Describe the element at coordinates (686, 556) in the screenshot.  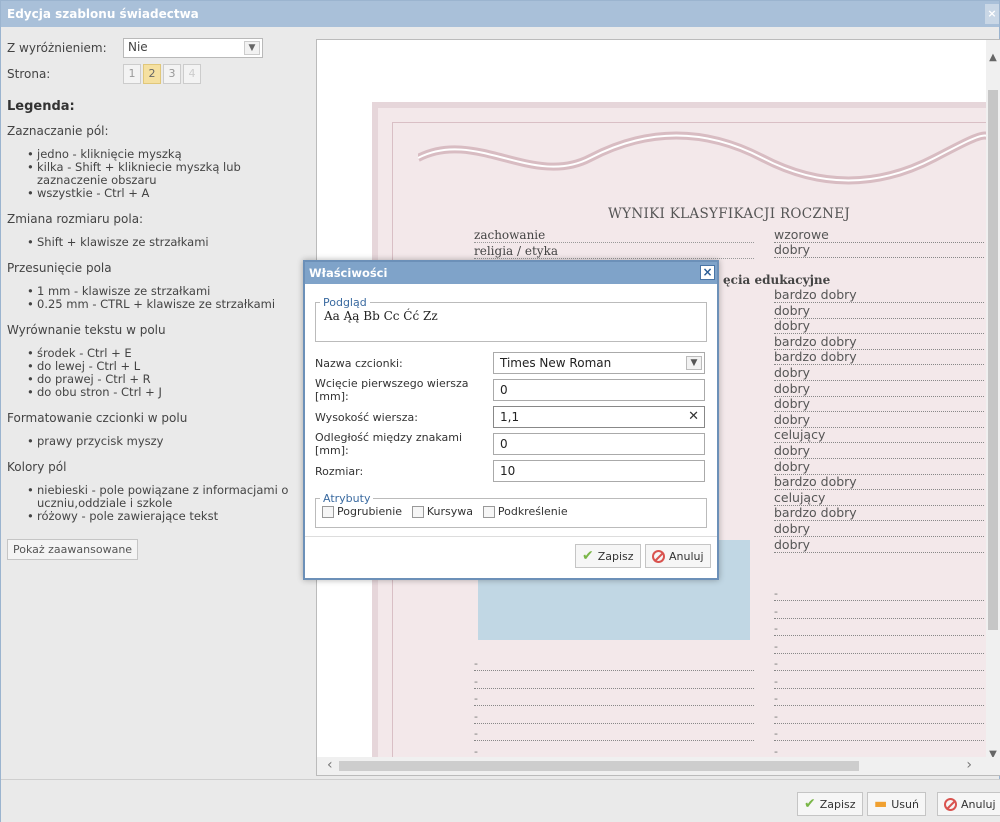
I see `dialog-cancel-label: Anuluj` at that location.